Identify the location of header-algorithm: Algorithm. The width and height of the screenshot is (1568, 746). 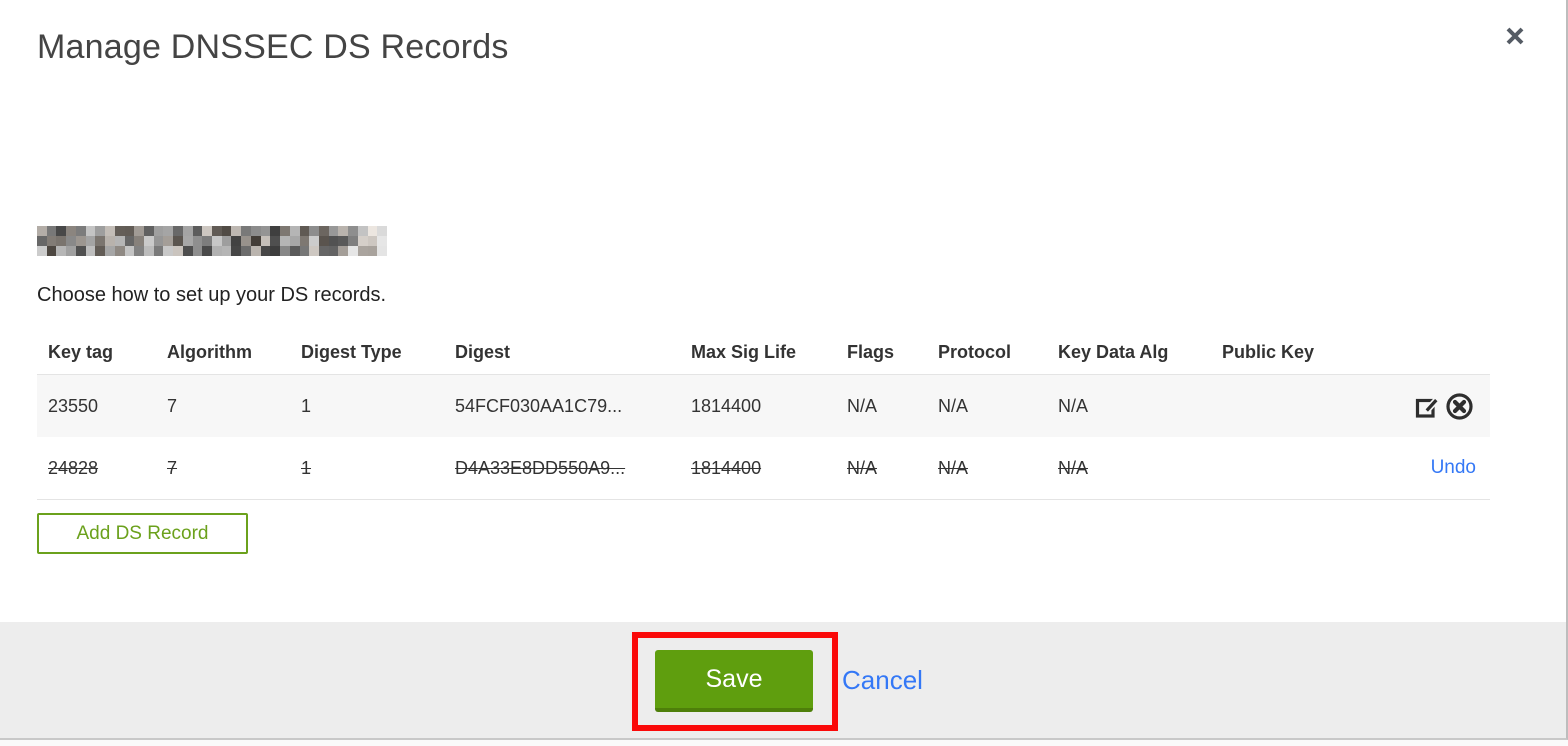
(209, 351).